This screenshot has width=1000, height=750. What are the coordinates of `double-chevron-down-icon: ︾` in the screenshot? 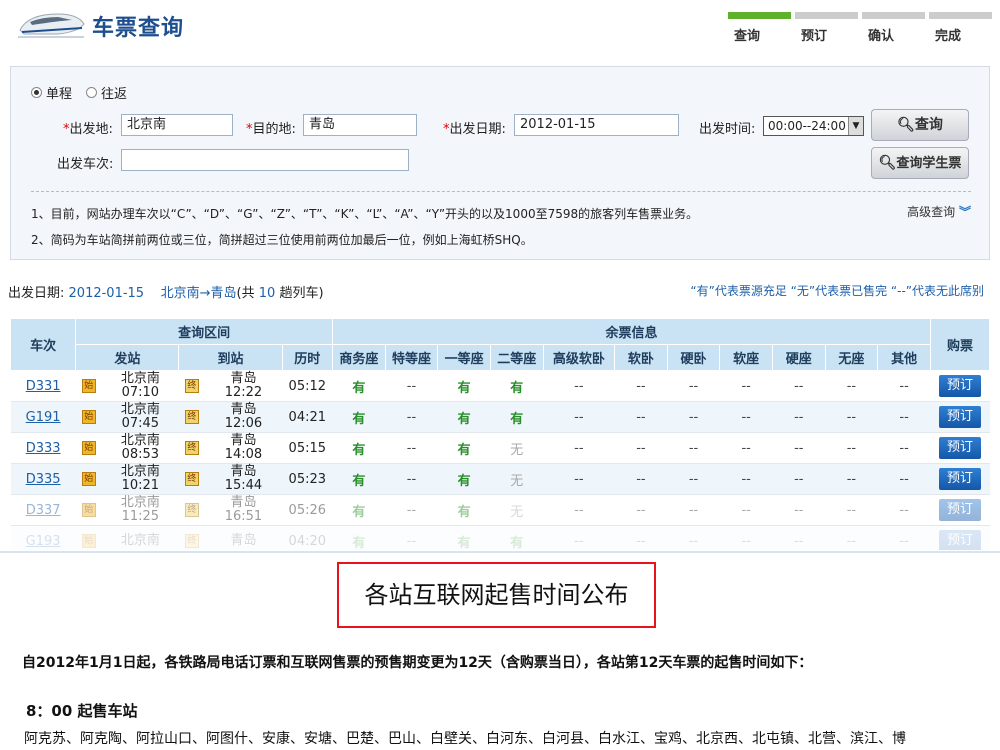 It's located at (964, 212).